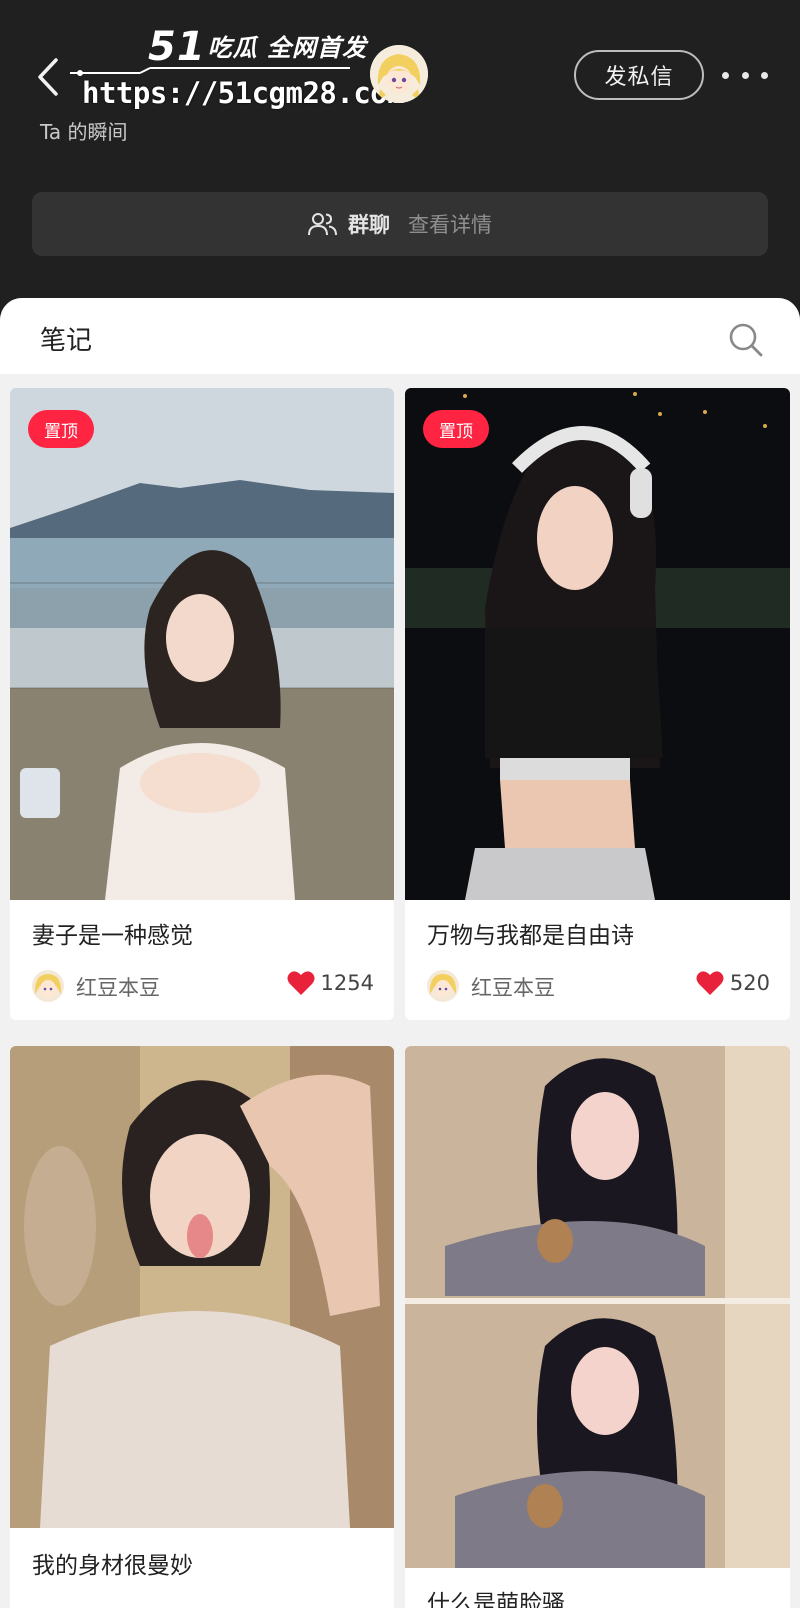 The image size is (800, 1608). What do you see at coordinates (749, 983) in the screenshot?
I see `like-count-value: 520` at bounding box center [749, 983].